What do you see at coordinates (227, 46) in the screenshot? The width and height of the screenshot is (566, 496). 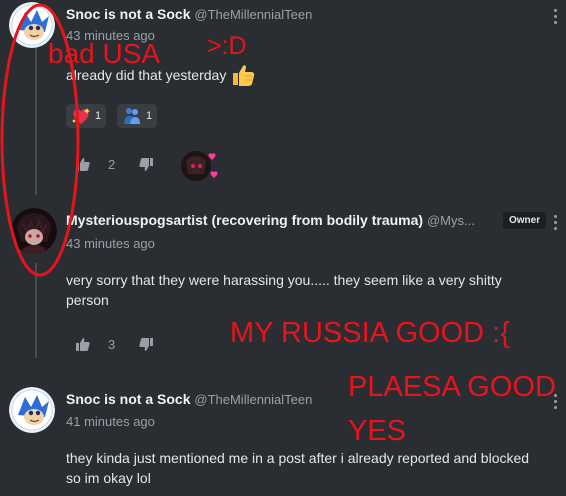 I see `overlay-text: >:D` at bounding box center [227, 46].